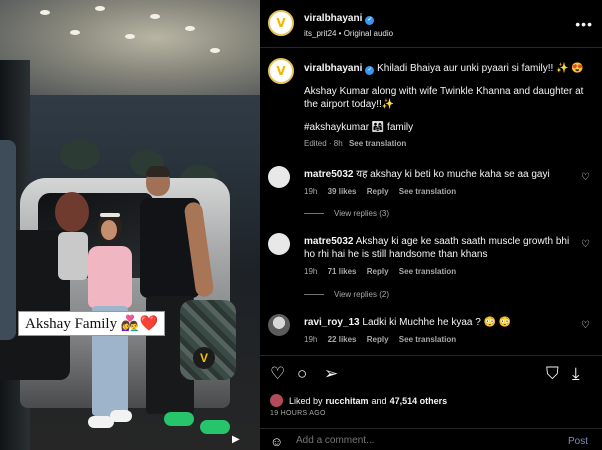  Describe the element at coordinates (437, 322) in the screenshot. I see `comment-text: Ladki ki Muchhe he kyaa ? 😳 😳` at that location.